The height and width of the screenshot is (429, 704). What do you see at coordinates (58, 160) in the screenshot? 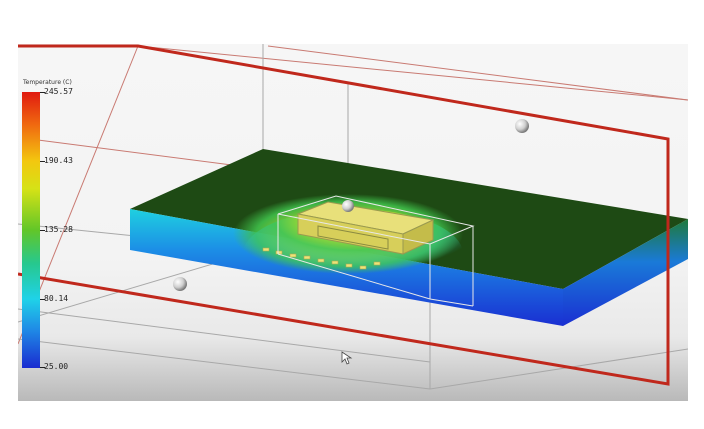
I see `legend-value-2: 190.43` at bounding box center [58, 160].